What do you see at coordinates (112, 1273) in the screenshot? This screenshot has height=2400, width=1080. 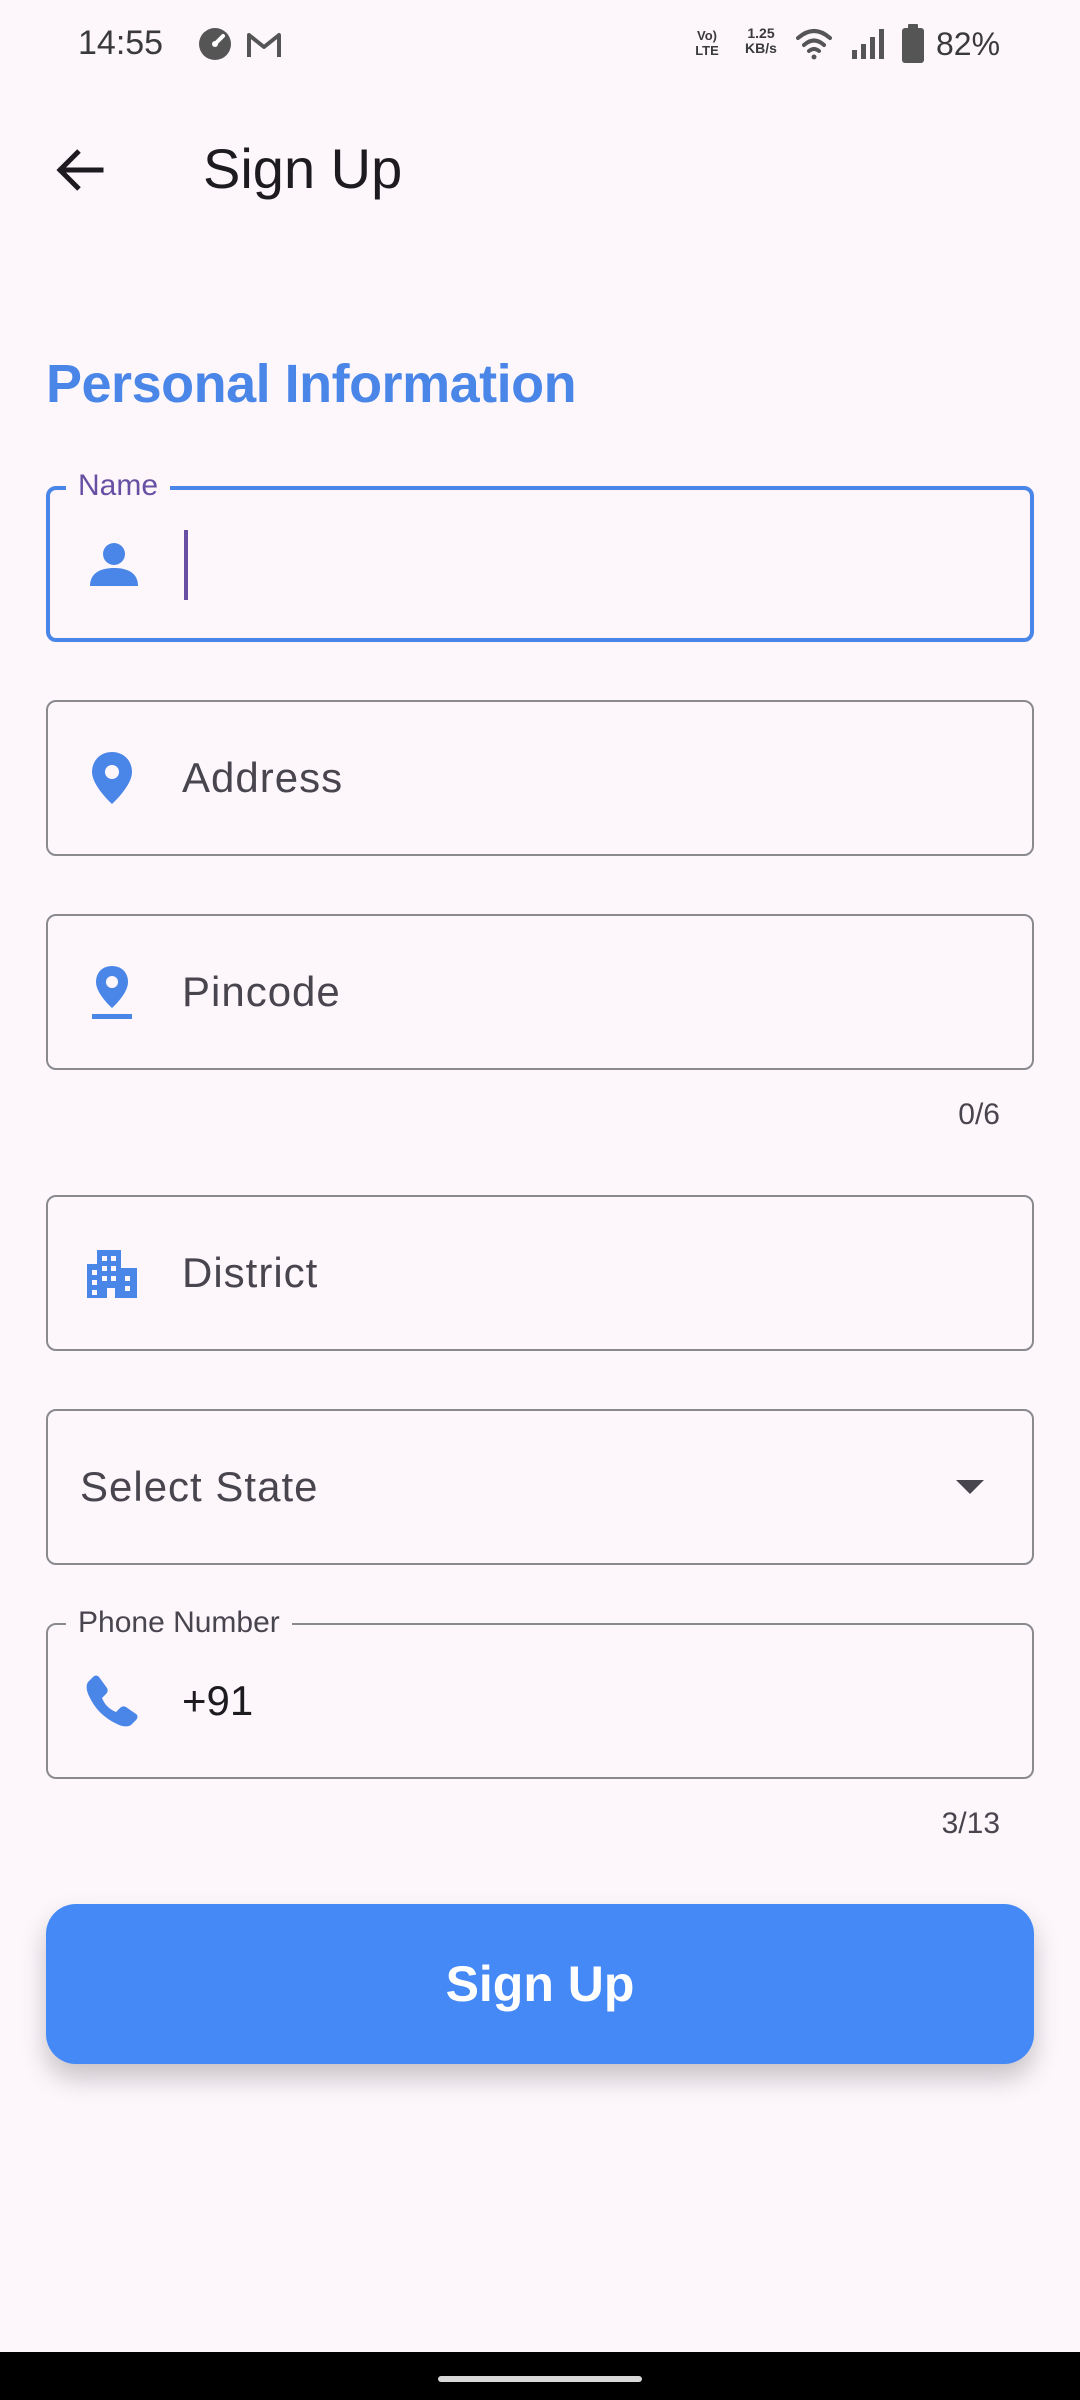 I see `apartment-icon` at bounding box center [112, 1273].